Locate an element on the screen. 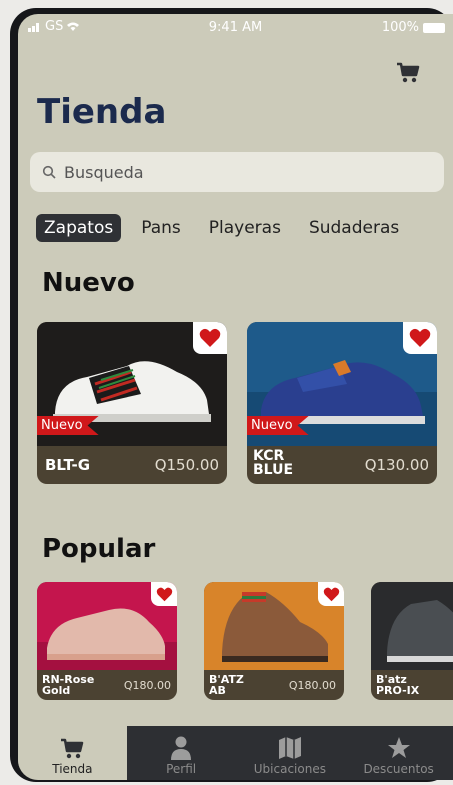  tab-perfil: Perfil is located at coordinates (181, 753).